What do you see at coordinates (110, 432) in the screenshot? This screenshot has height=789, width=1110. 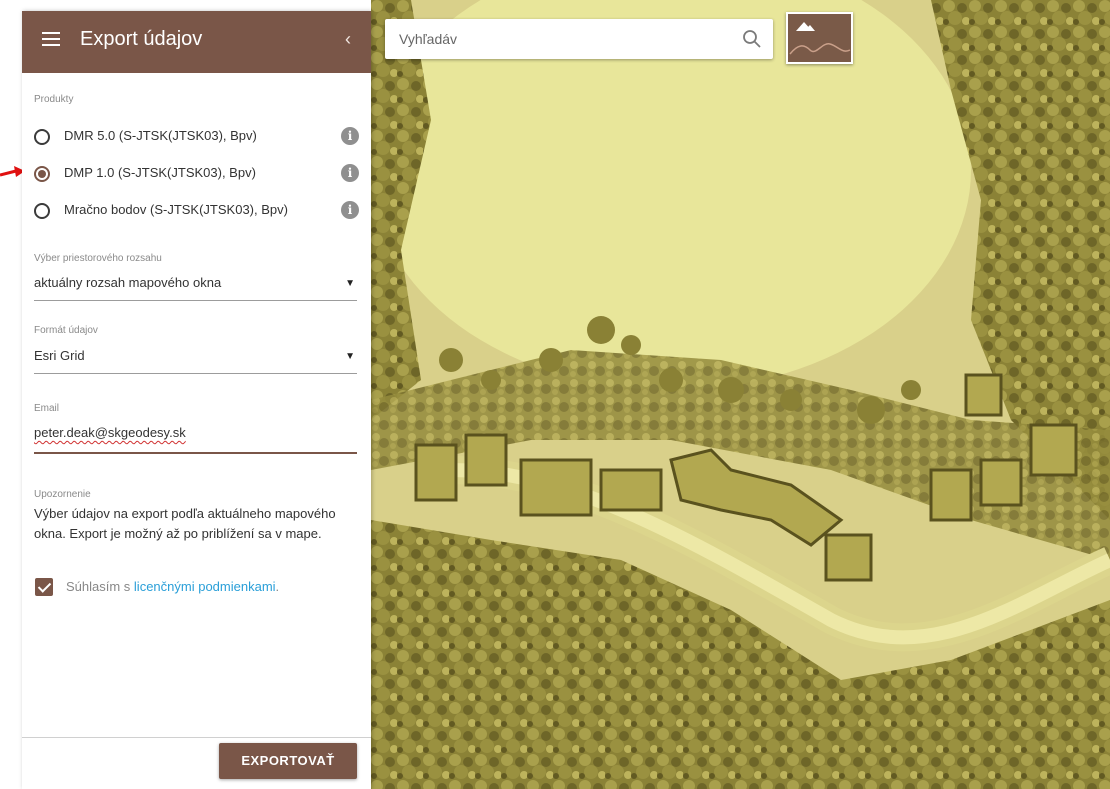 I see `email-input-value: peter.deak@skgeodesy.sk` at bounding box center [110, 432].